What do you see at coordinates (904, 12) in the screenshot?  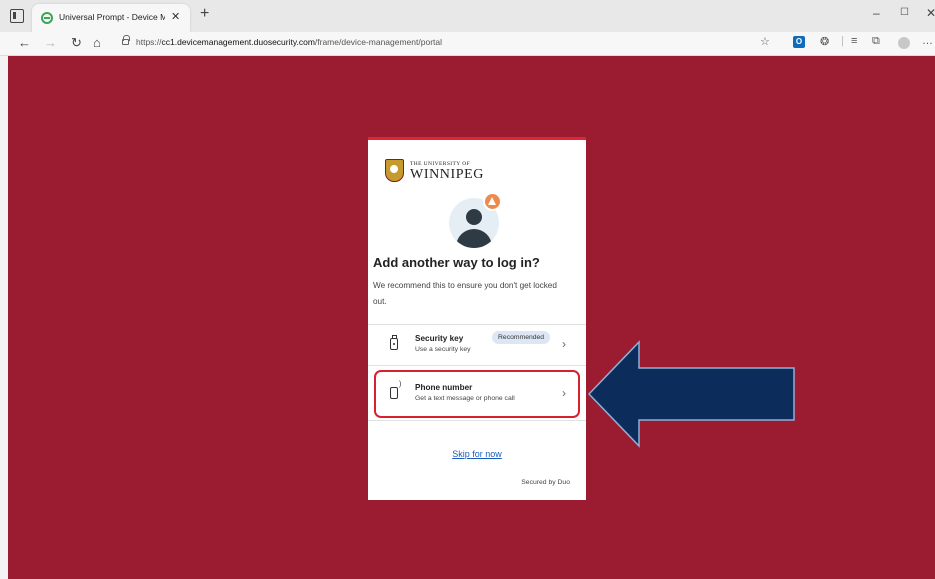 I see `maximize-button: ☐` at bounding box center [904, 12].